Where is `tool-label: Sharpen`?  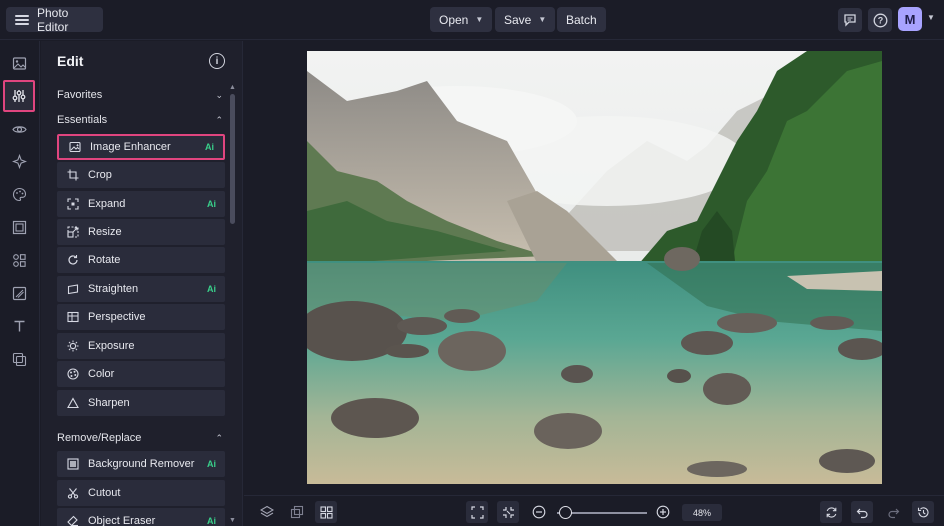 tool-label: Sharpen is located at coordinates (109, 403).